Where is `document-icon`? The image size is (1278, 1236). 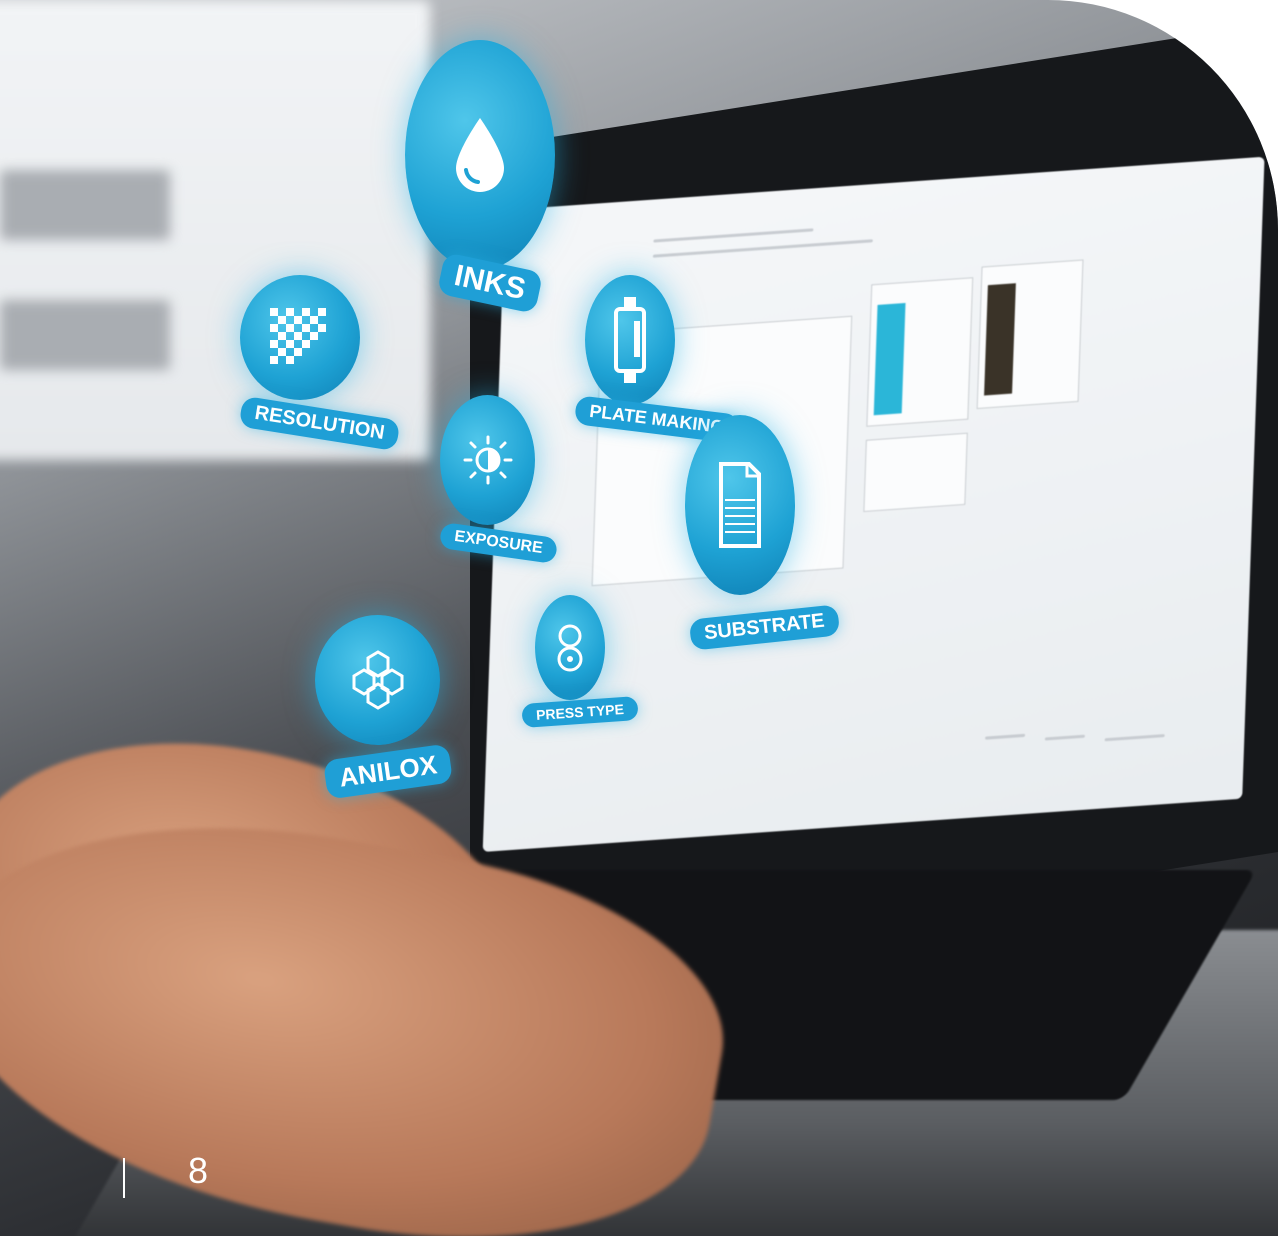
document-icon is located at coordinates (740, 505).